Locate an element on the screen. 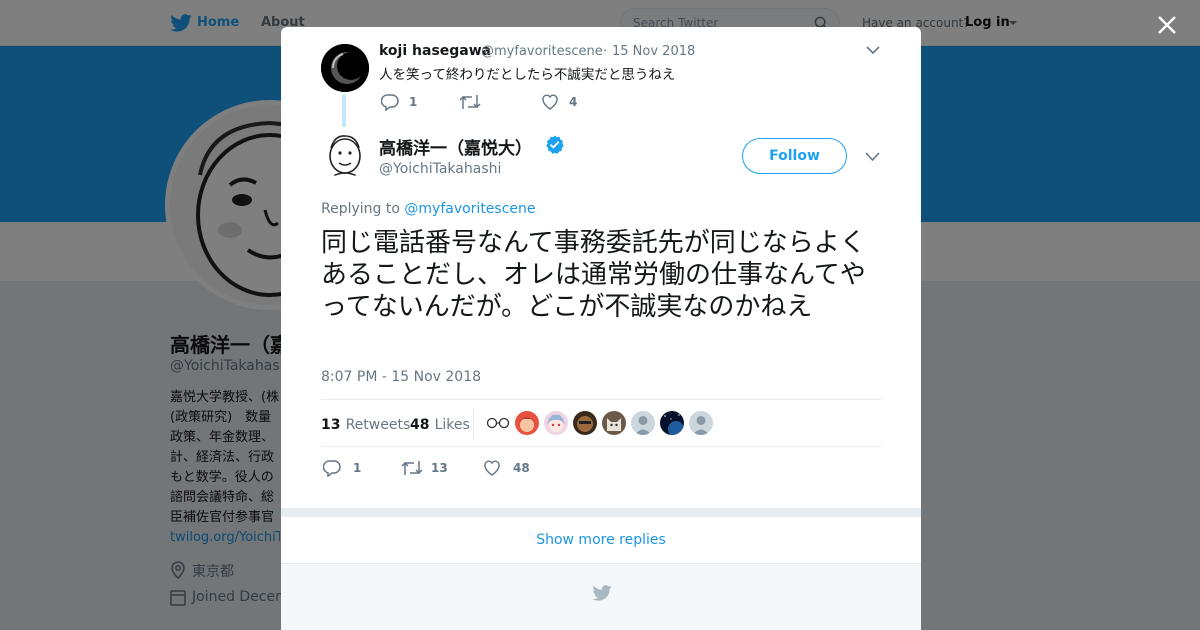 This screenshot has height=630, width=1200. like-button: 48 is located at coordinates (513, 468).